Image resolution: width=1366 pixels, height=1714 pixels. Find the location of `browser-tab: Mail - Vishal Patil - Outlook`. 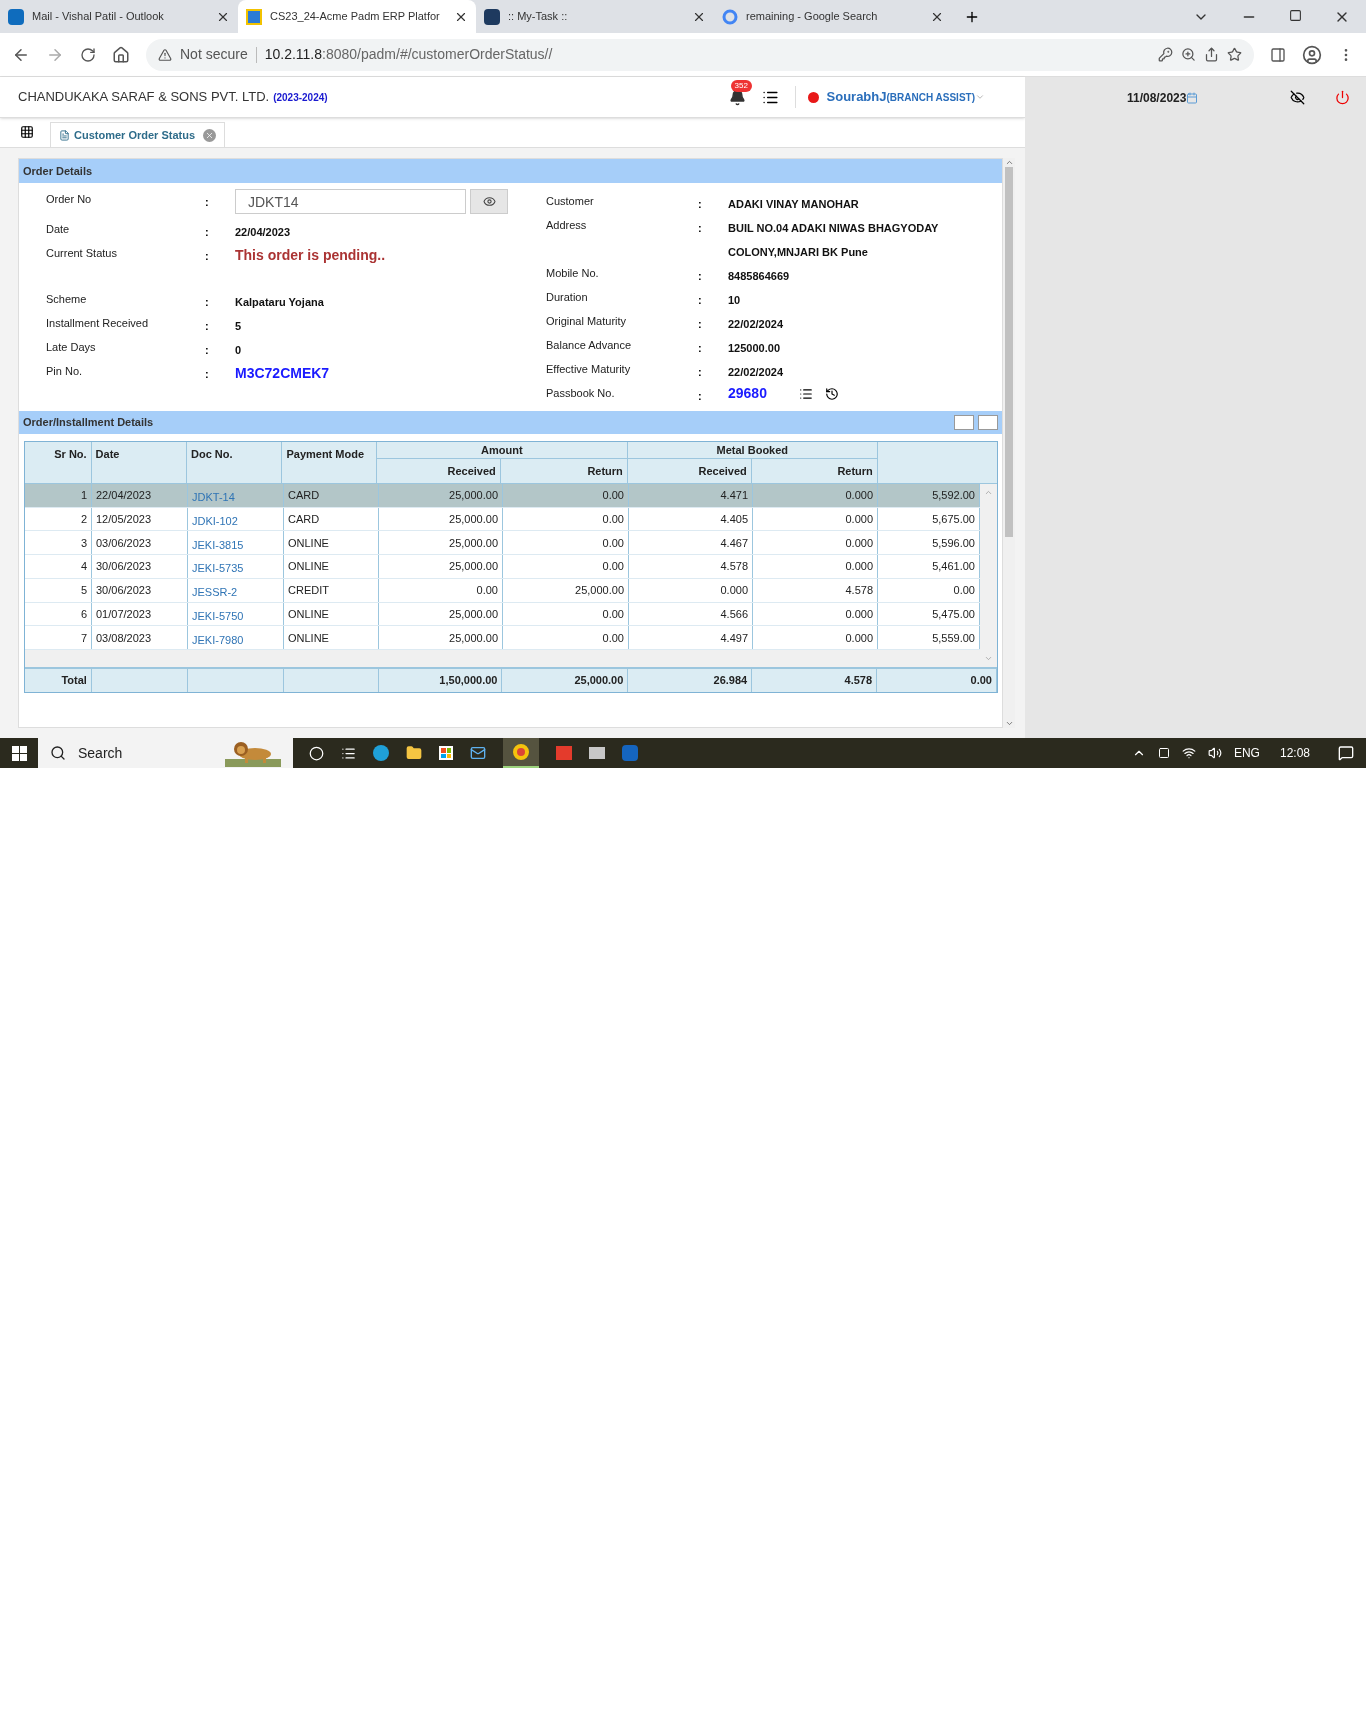

browser-tab: Mail - Vishal Patil - Outlook is located at coordinates (119, 16).